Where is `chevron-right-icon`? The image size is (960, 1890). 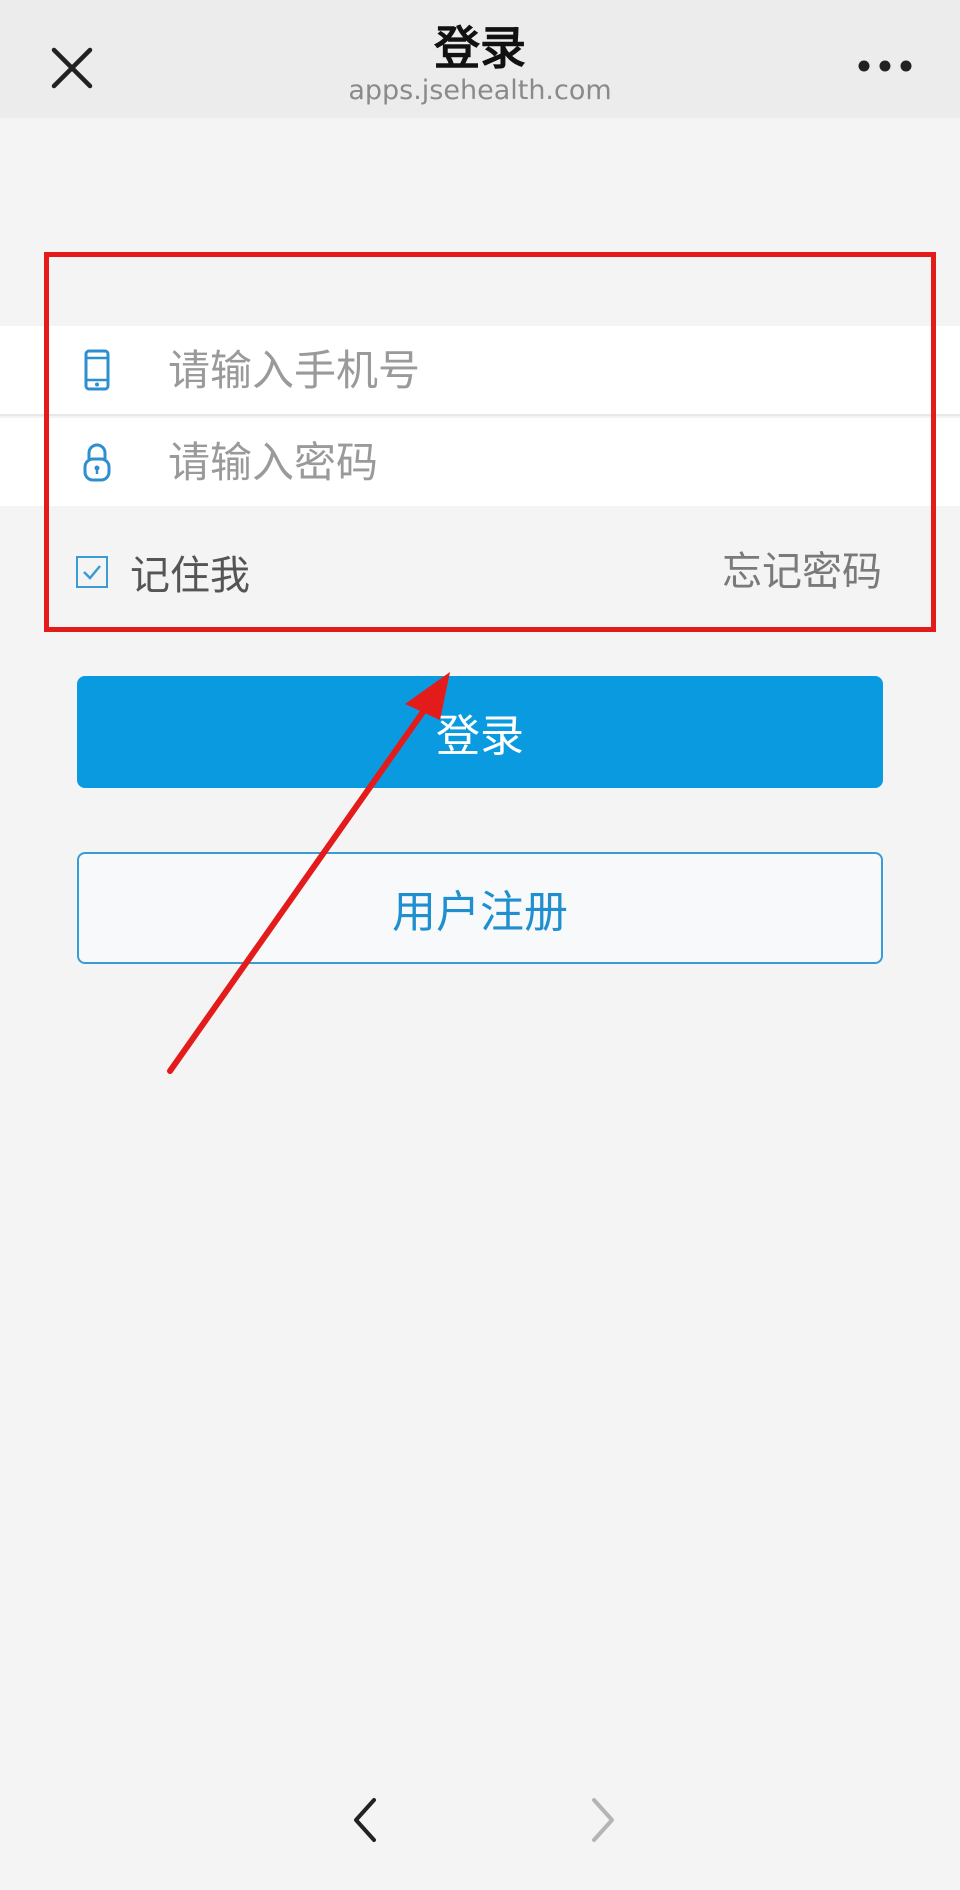 chevron-right-icon is located at coordinates (603, 1820).